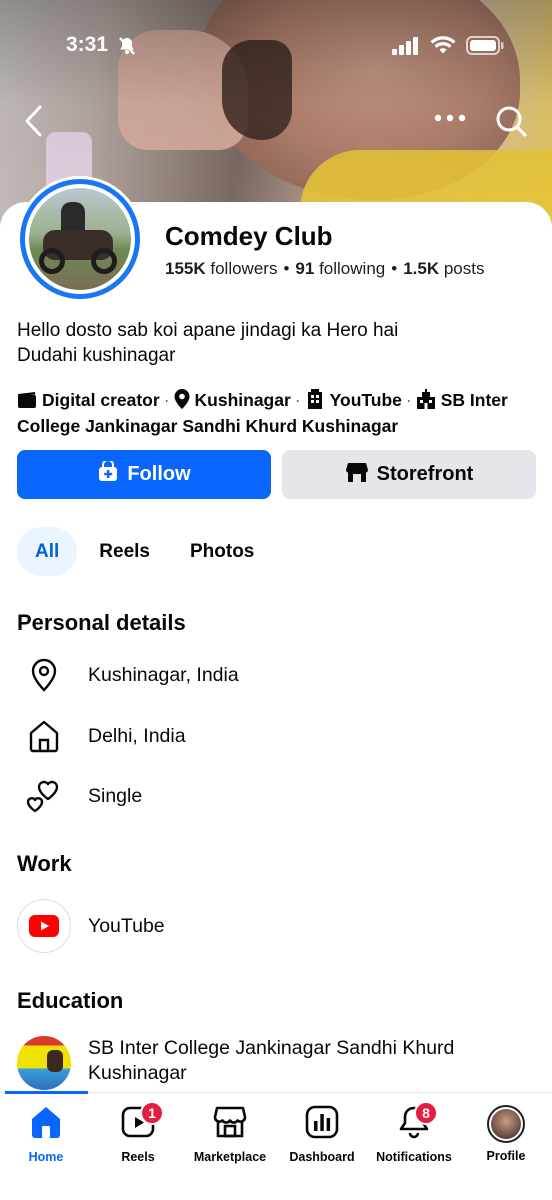  Describe the element at coordinates (230, 1157) in the screenshot. I see `nav-label: Marketplace` at that location.